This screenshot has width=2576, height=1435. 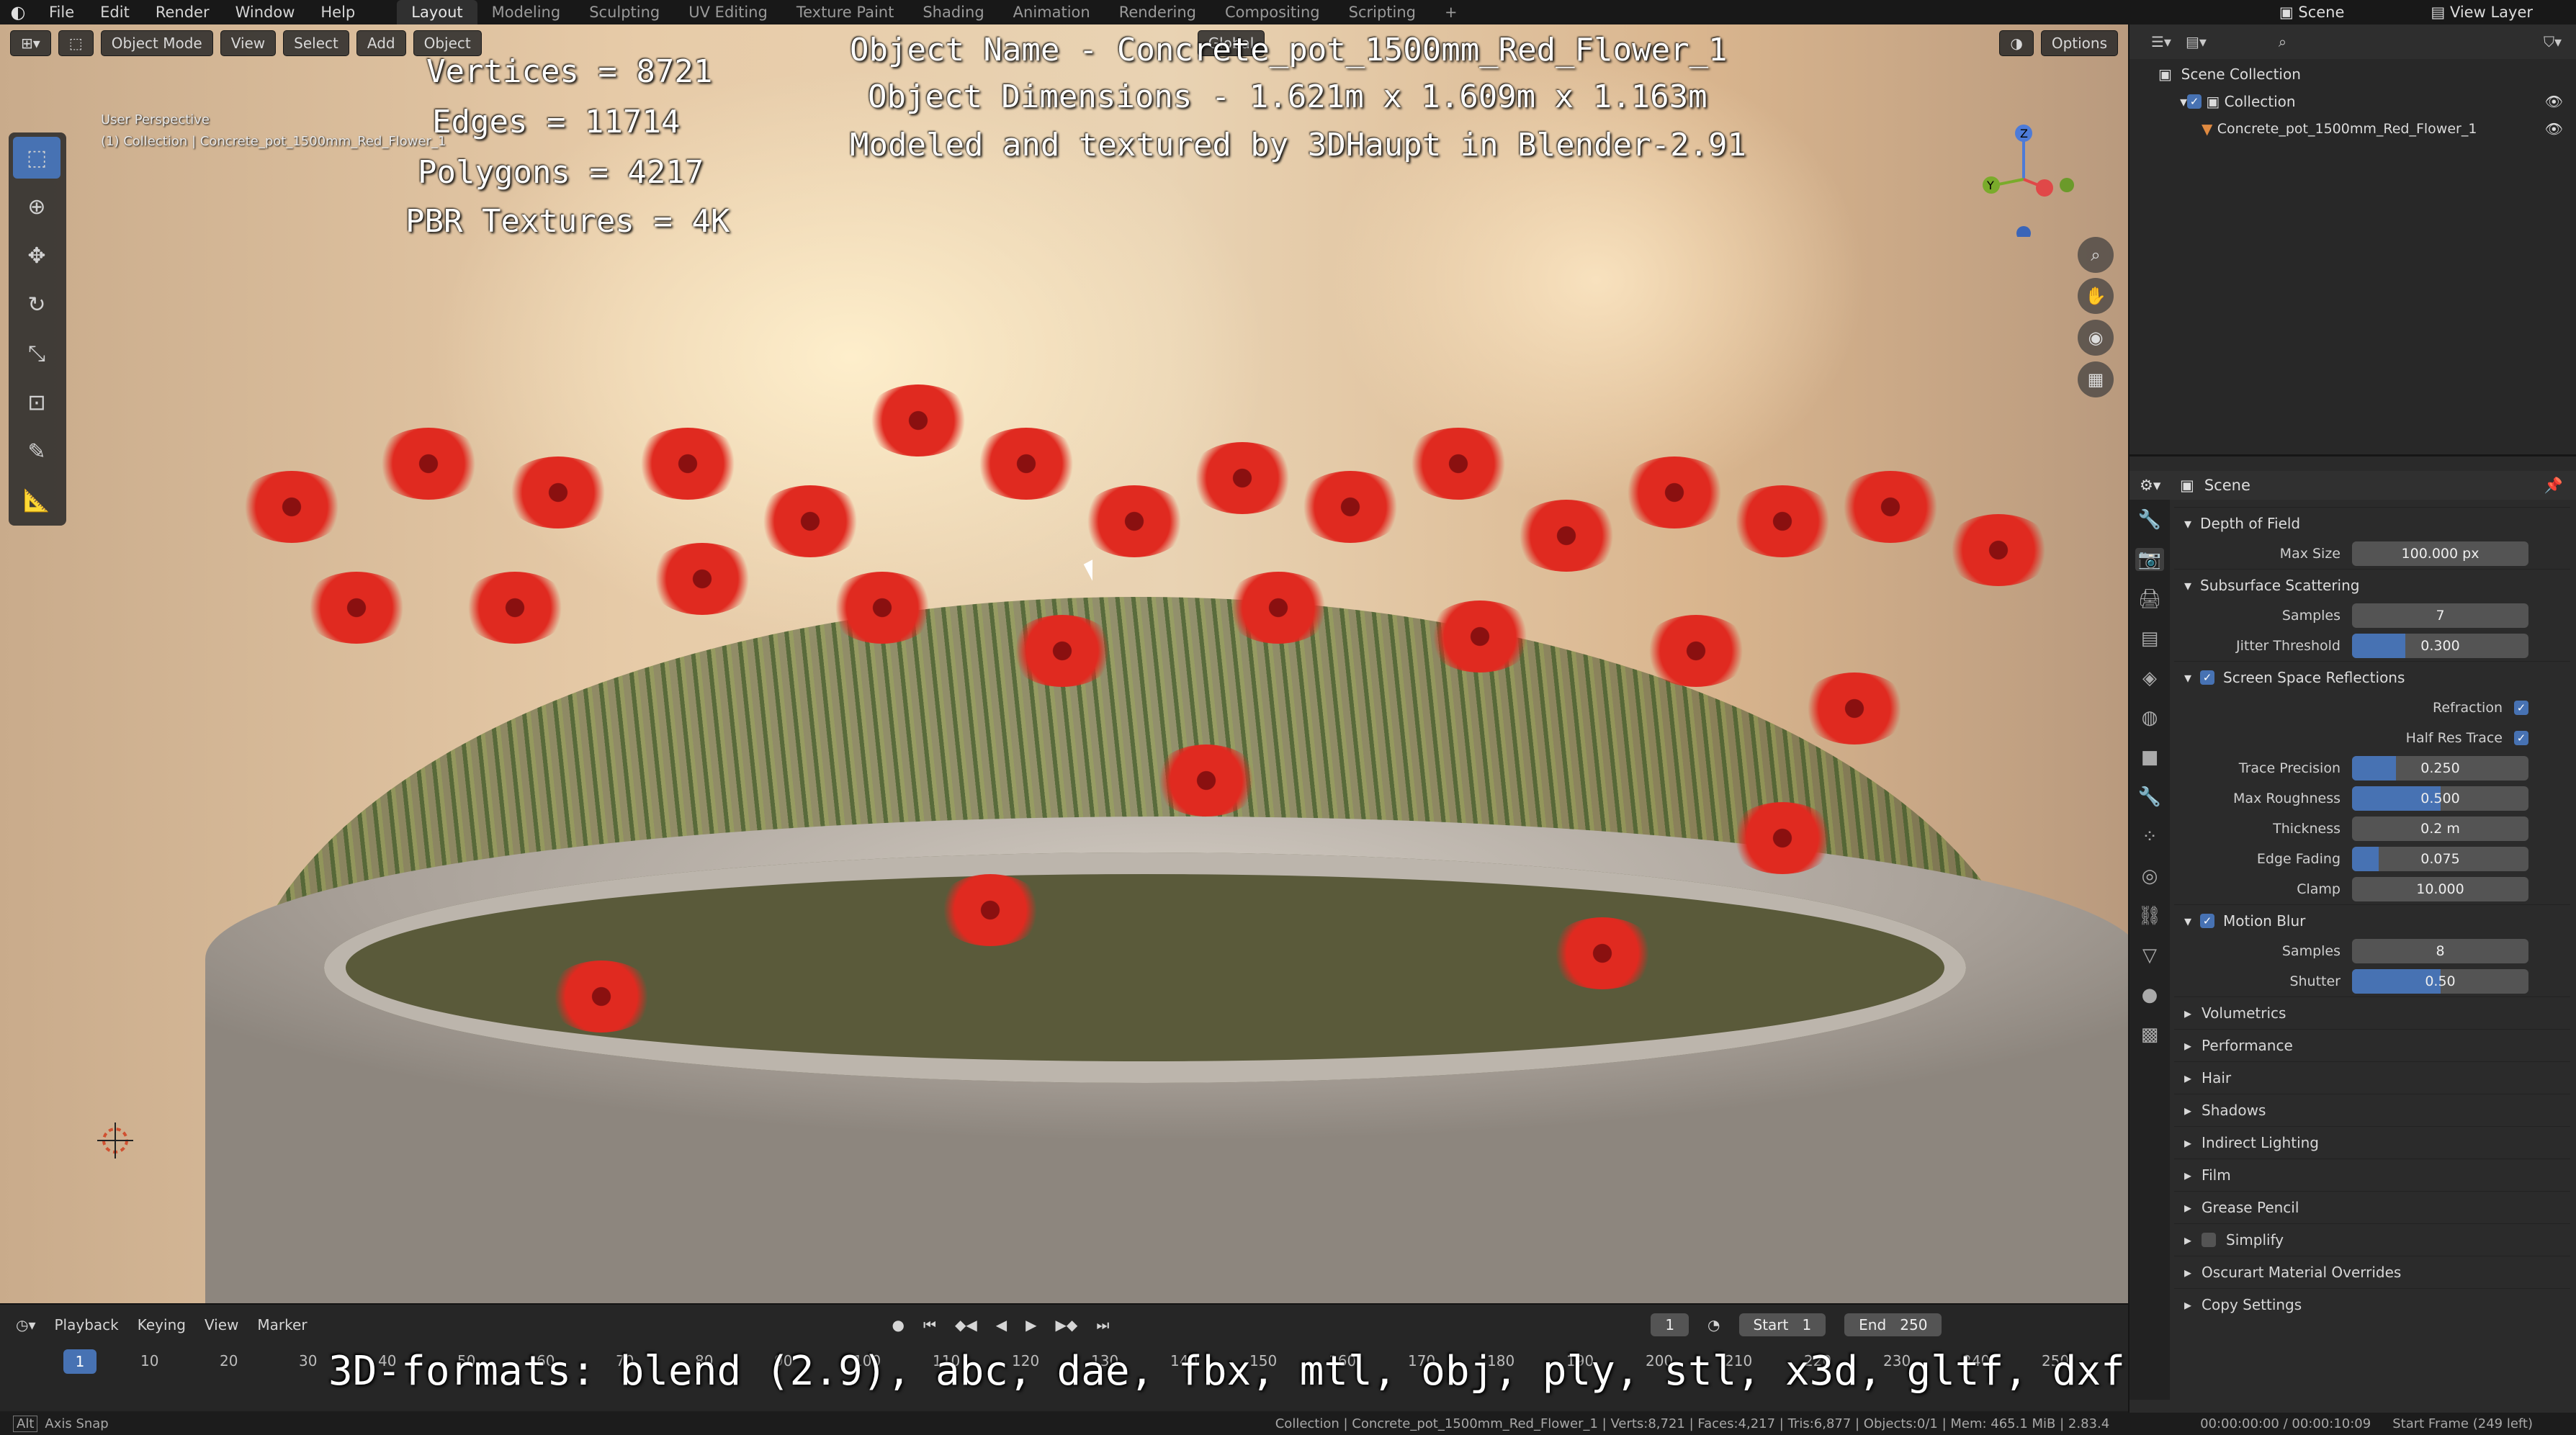 I want to click on viewport-menu-object: Object, so click(x=447, y=43).